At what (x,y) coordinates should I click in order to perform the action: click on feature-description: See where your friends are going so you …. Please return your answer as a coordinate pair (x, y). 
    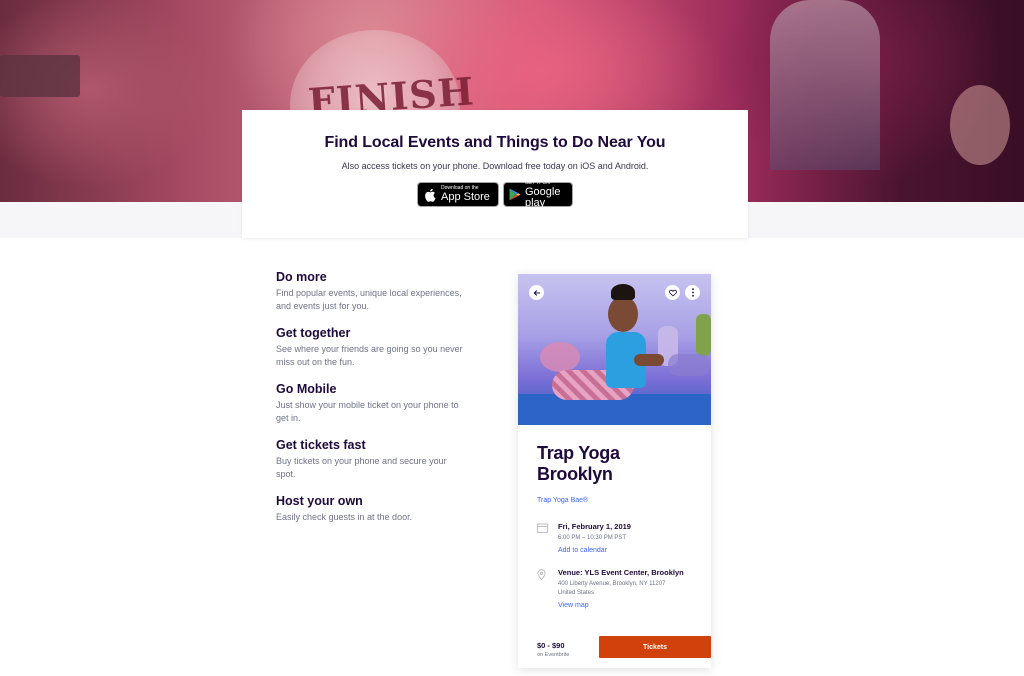
    Looking at the image, I should click on (369, 355).